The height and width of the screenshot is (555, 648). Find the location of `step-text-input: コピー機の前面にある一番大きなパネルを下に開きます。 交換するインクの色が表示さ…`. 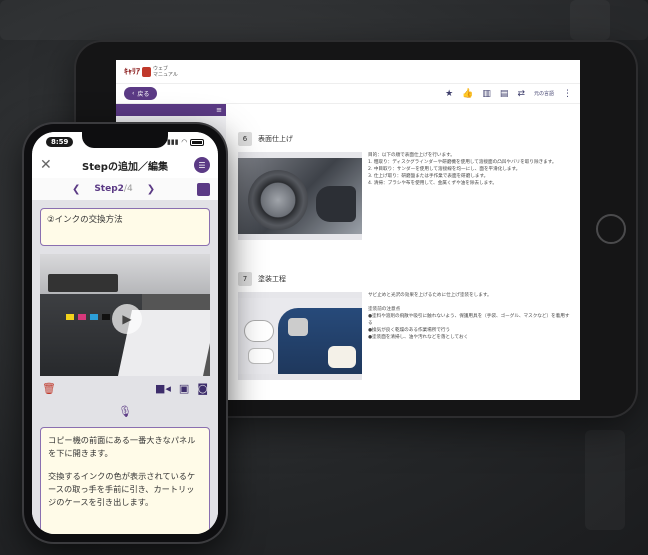

step-text-input: コピー機の前面にある一番大きなパネルを下に開きます。 交換するインクの色が表示さ… is located at coordinates (125, 480).